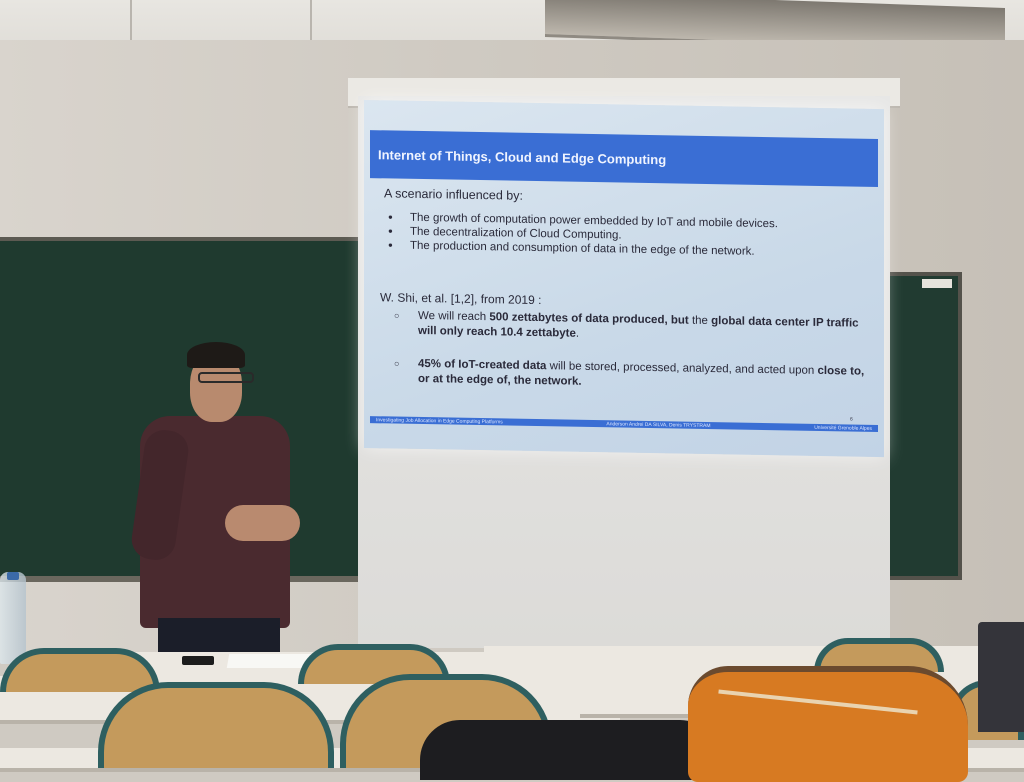 The image size is (1024, 782). What do you see at coordinates (13, 576) in the screenshot?
I see `bottle-cap` at bounding box center [13, 576].